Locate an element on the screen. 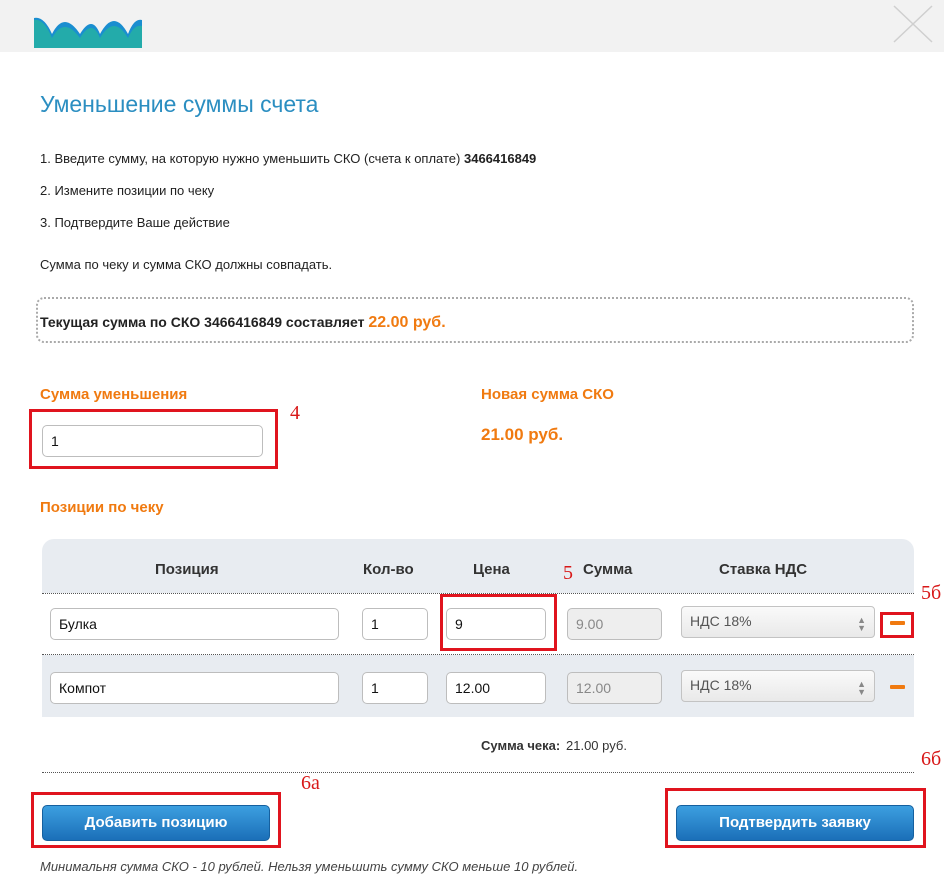 This screenshot has width=944, height=884. receipt-total-value: 21.00 руб. is located at coordinates (596, 745).